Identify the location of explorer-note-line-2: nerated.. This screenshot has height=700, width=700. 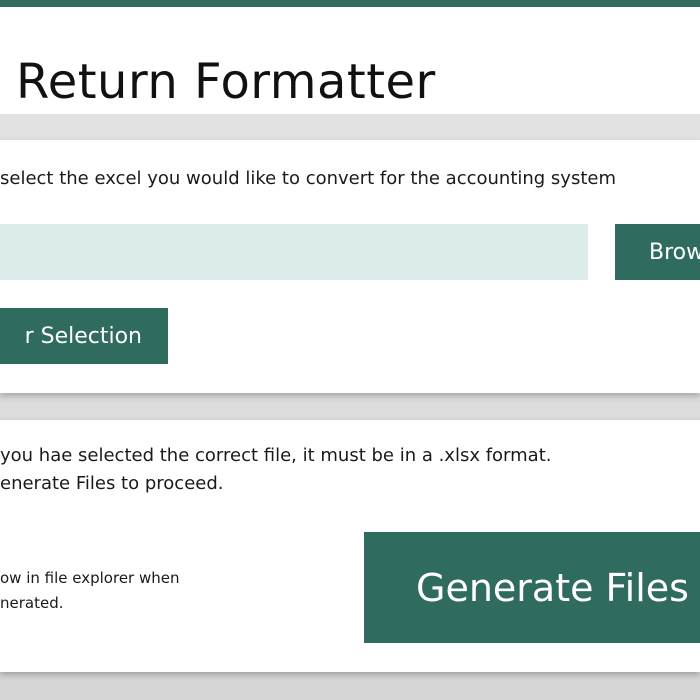
(32, 603).